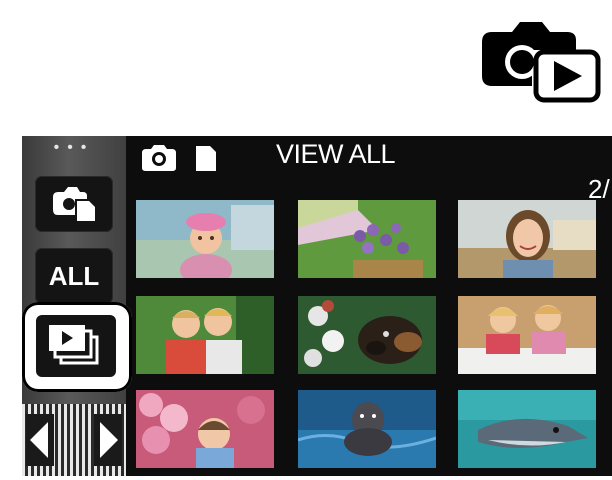 This screenshot has width=612, height=480. What do you see at coordinates (205, 239) in the screenshot?
I see `thumbnail-girl-with-pink-hat` at bounding box center [205, 239].